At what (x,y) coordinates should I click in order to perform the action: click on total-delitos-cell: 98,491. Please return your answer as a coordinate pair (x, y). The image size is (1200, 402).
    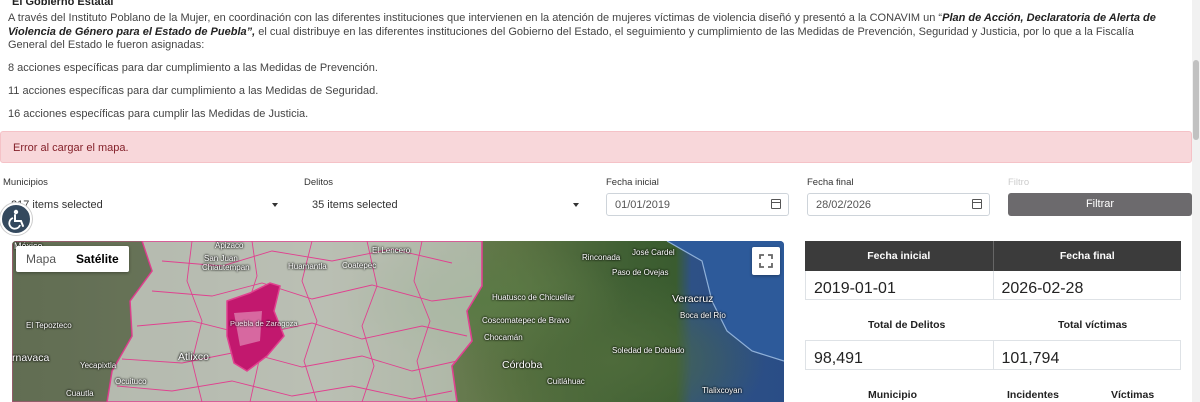
    Looking at the image, I should click on (900, 355).